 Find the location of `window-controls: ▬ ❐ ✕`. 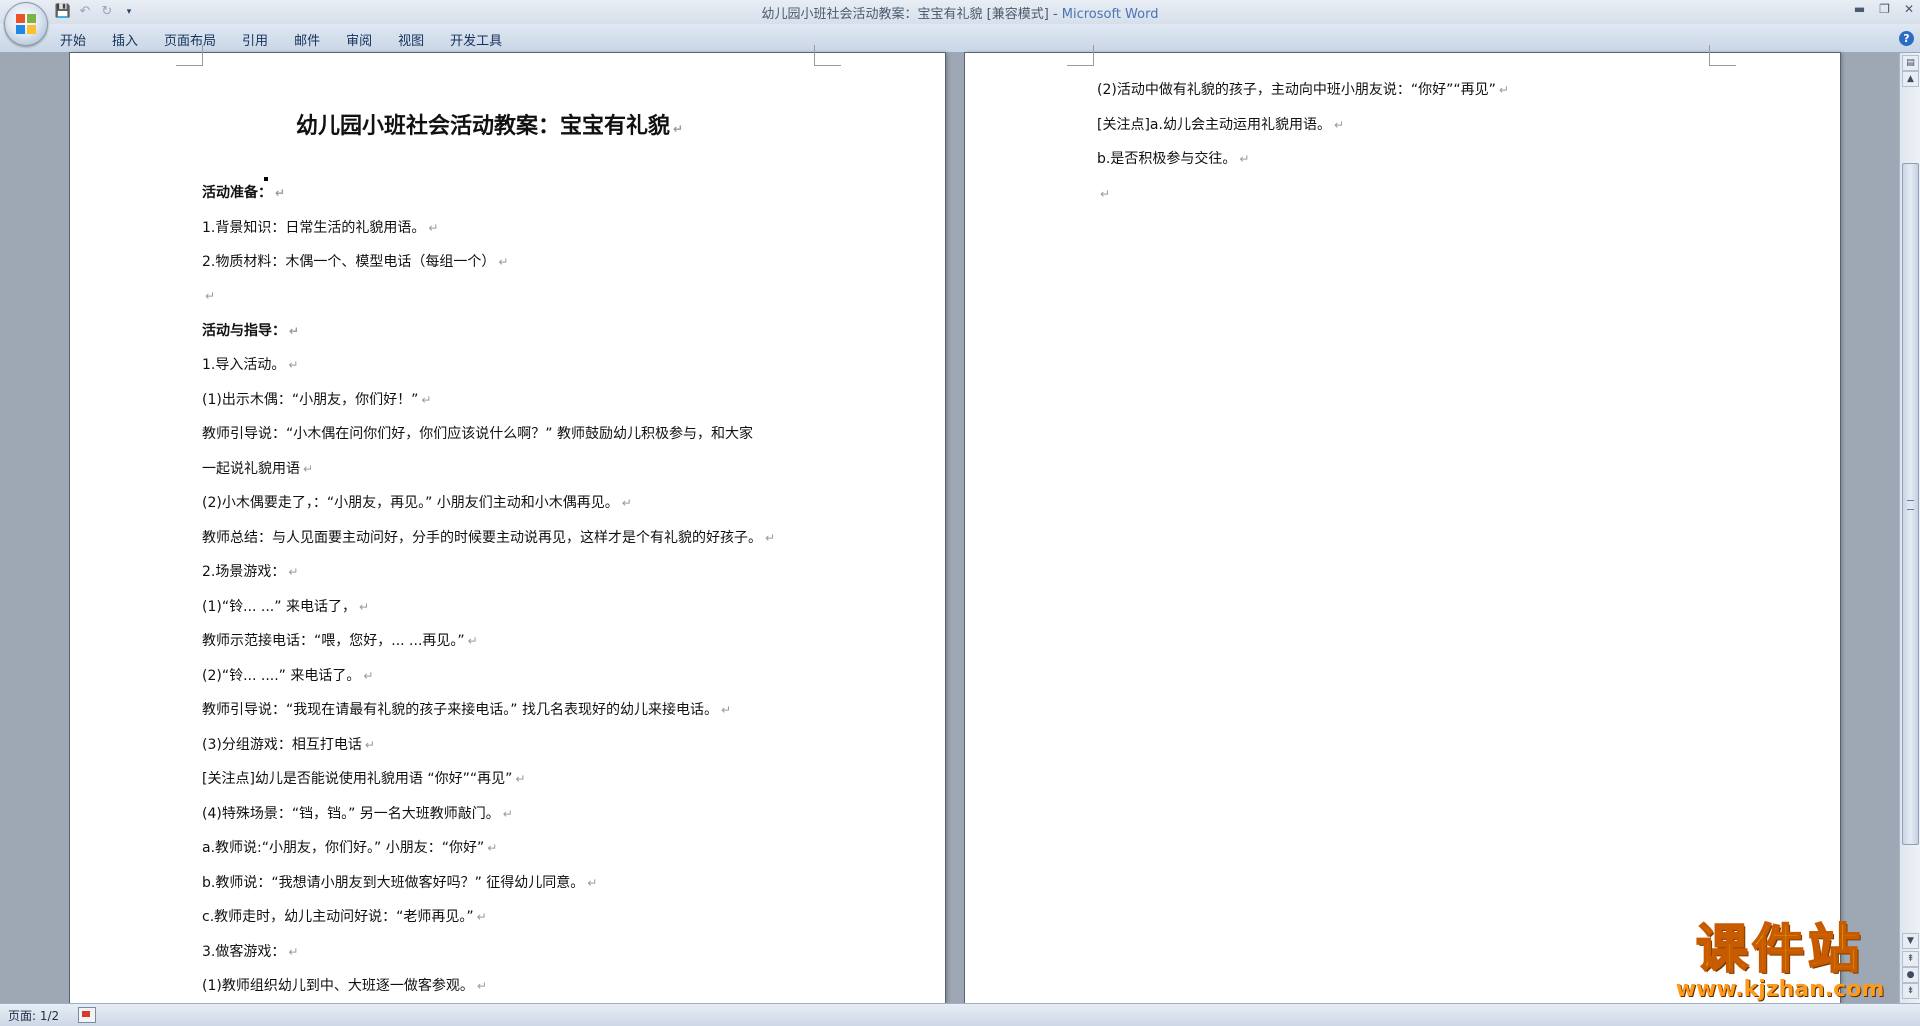

window-controls: ▬ ❐ ✕ is located at coordinates (1884, 9).